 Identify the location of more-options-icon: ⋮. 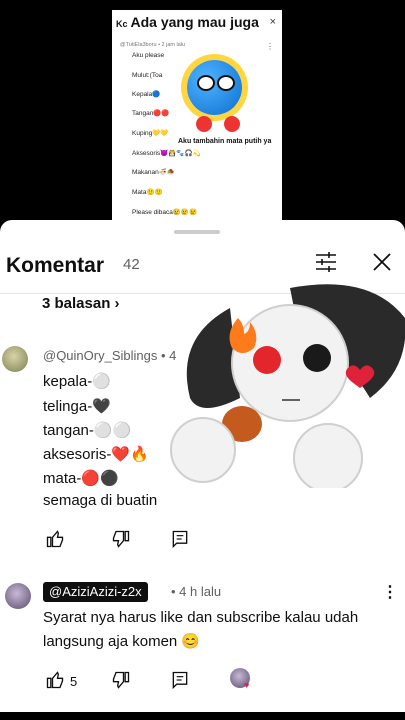
(390, 592).